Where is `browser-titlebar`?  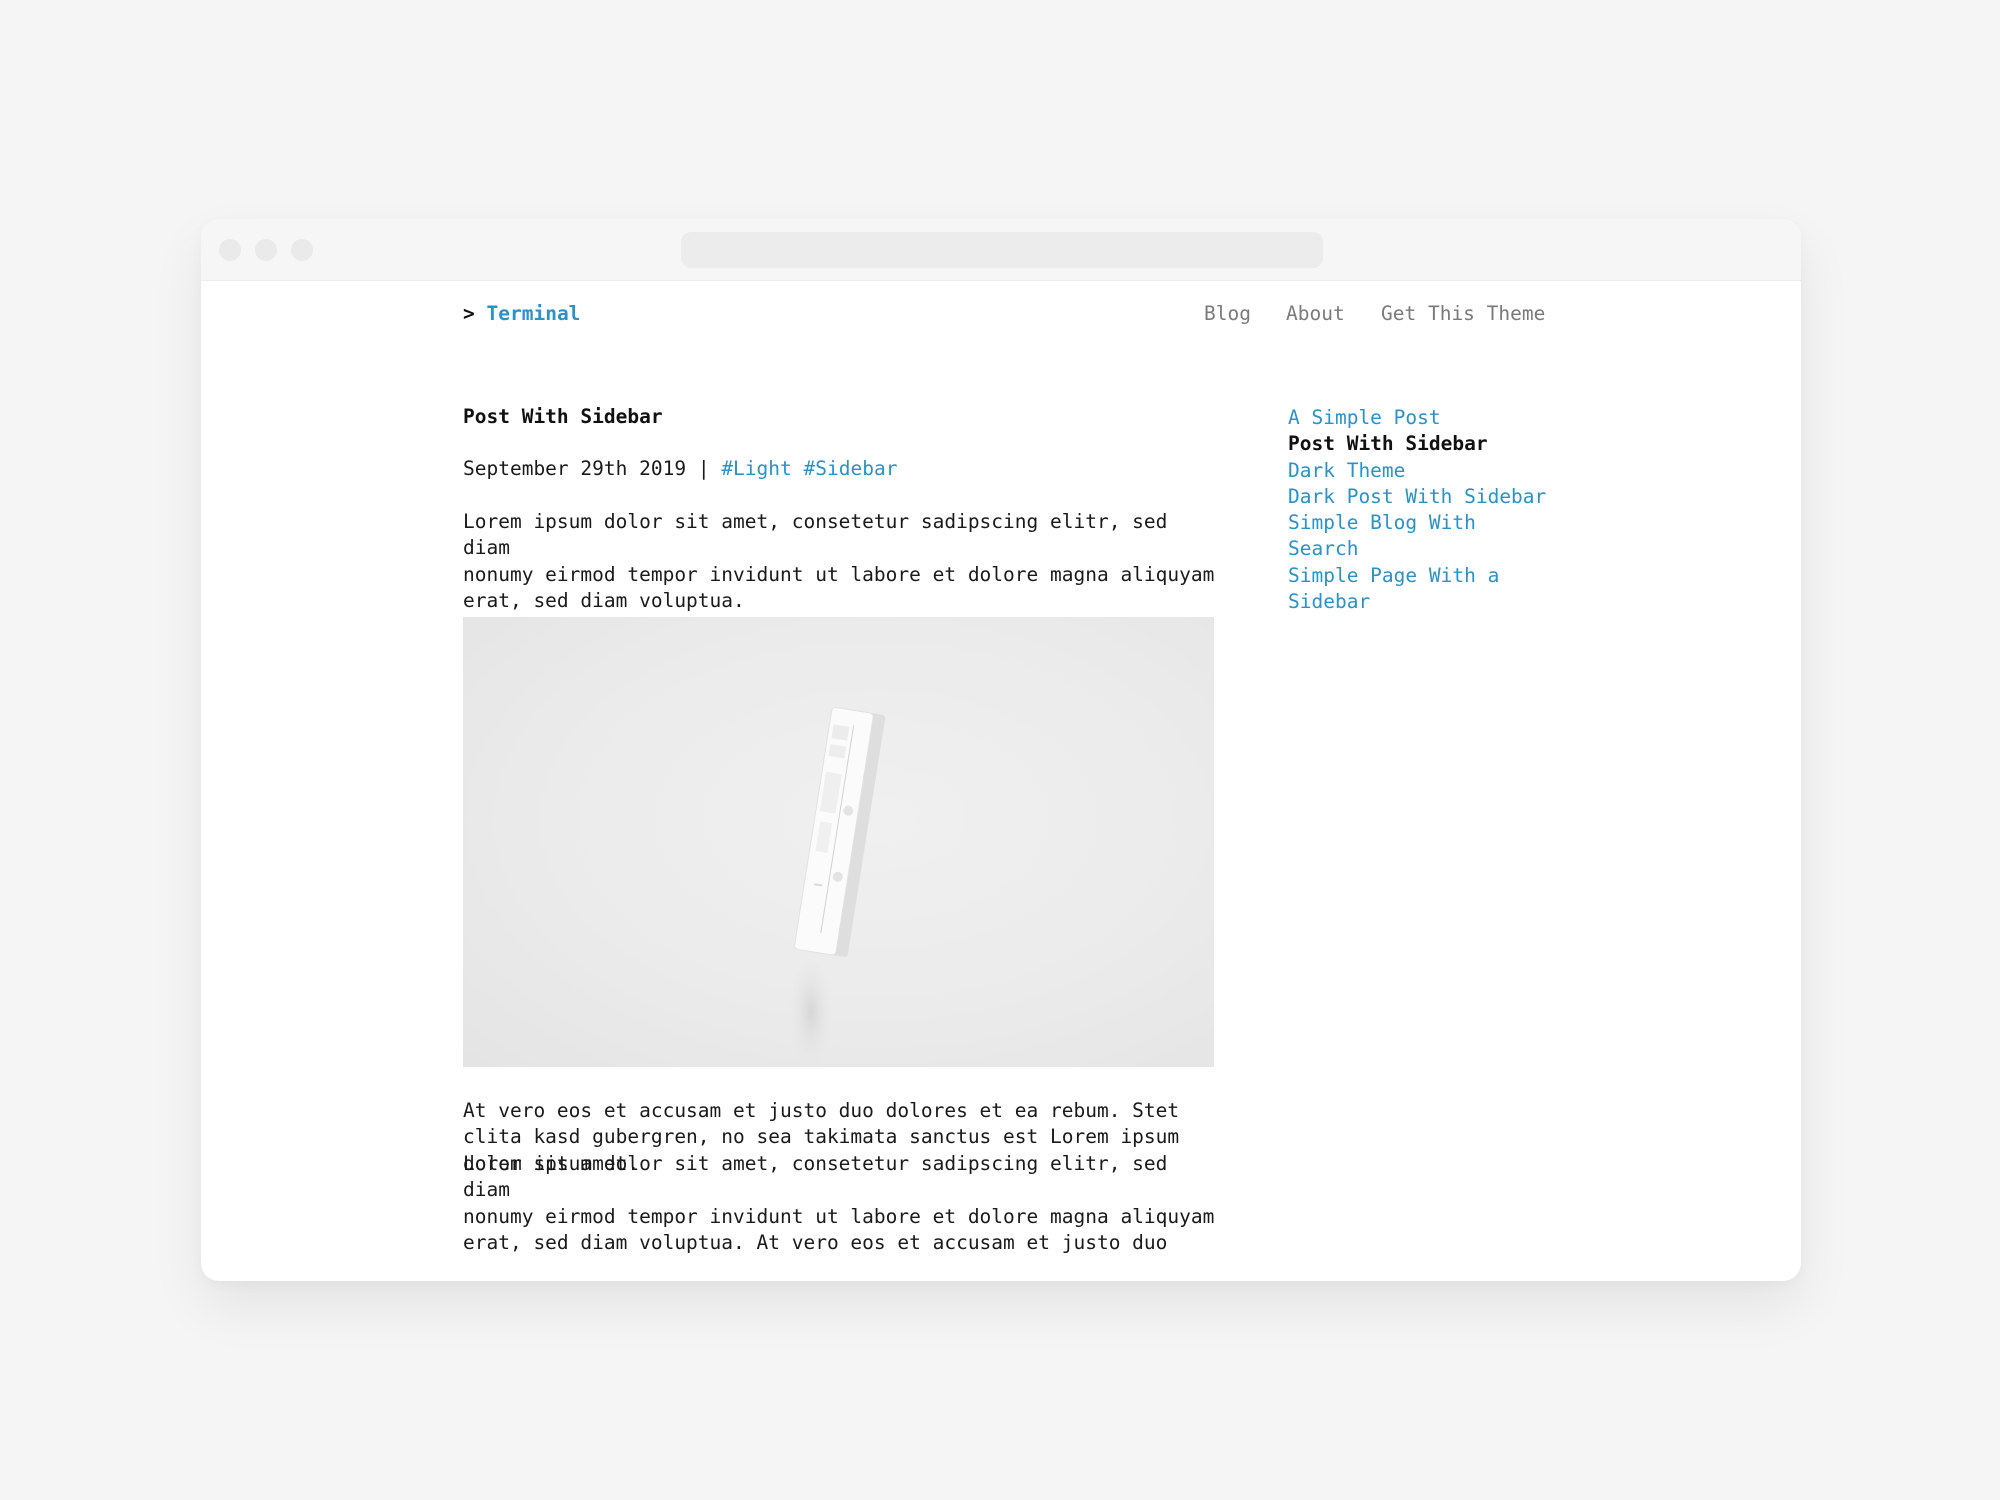
browser-titlebar is located at coordinates (1001, 250).